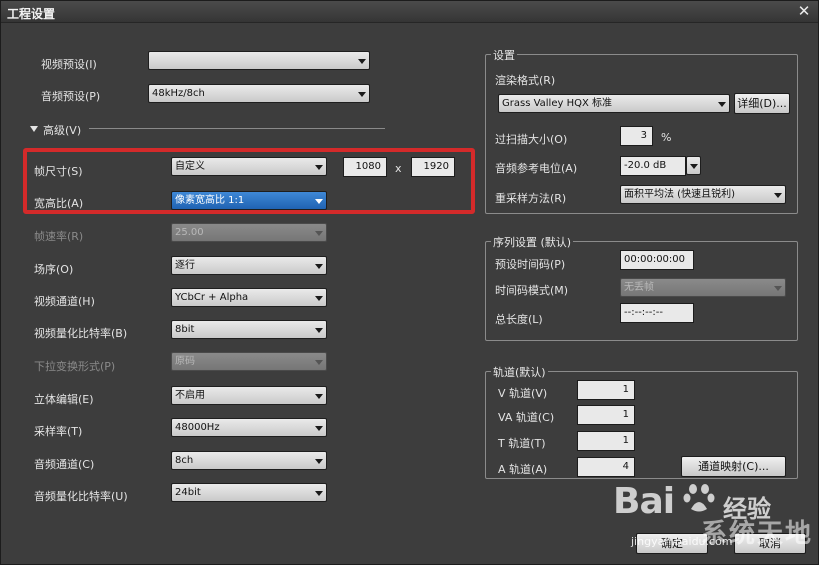 The width and height of the screenshot is (819, 565). What do you see at coordinates (757, 534) in the screenshot?
I see `watermark-site: 系统天地` at bounding box center [757, 534].